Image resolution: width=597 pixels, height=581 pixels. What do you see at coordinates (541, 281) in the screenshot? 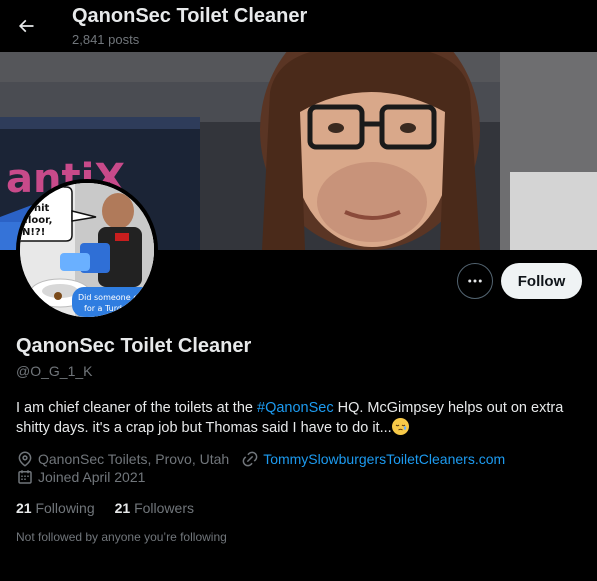
I see `follow-button: Follow` at bounding box center [541, 281].